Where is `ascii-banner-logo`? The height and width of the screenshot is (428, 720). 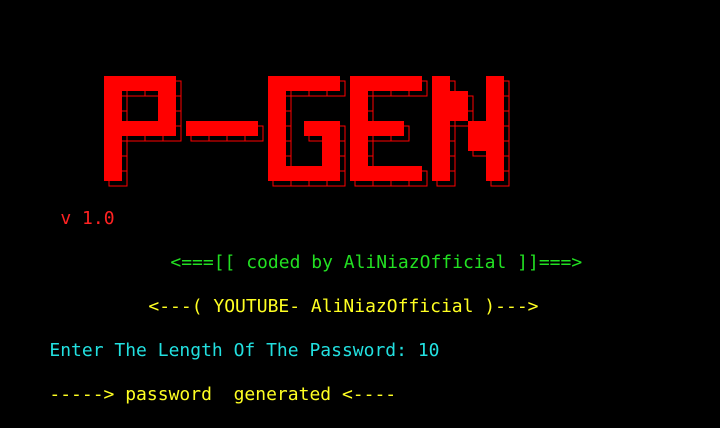
ascii-banner-logo is located at coordinates (307, 131).